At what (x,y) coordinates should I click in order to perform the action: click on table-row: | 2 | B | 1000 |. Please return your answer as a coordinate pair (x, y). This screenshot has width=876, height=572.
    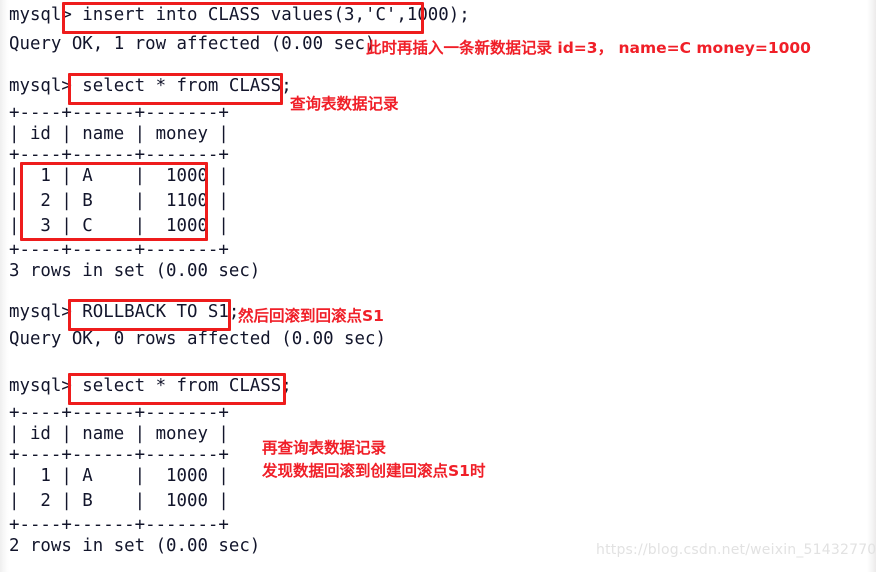
    Looking at the image, I should click on (119, 501).